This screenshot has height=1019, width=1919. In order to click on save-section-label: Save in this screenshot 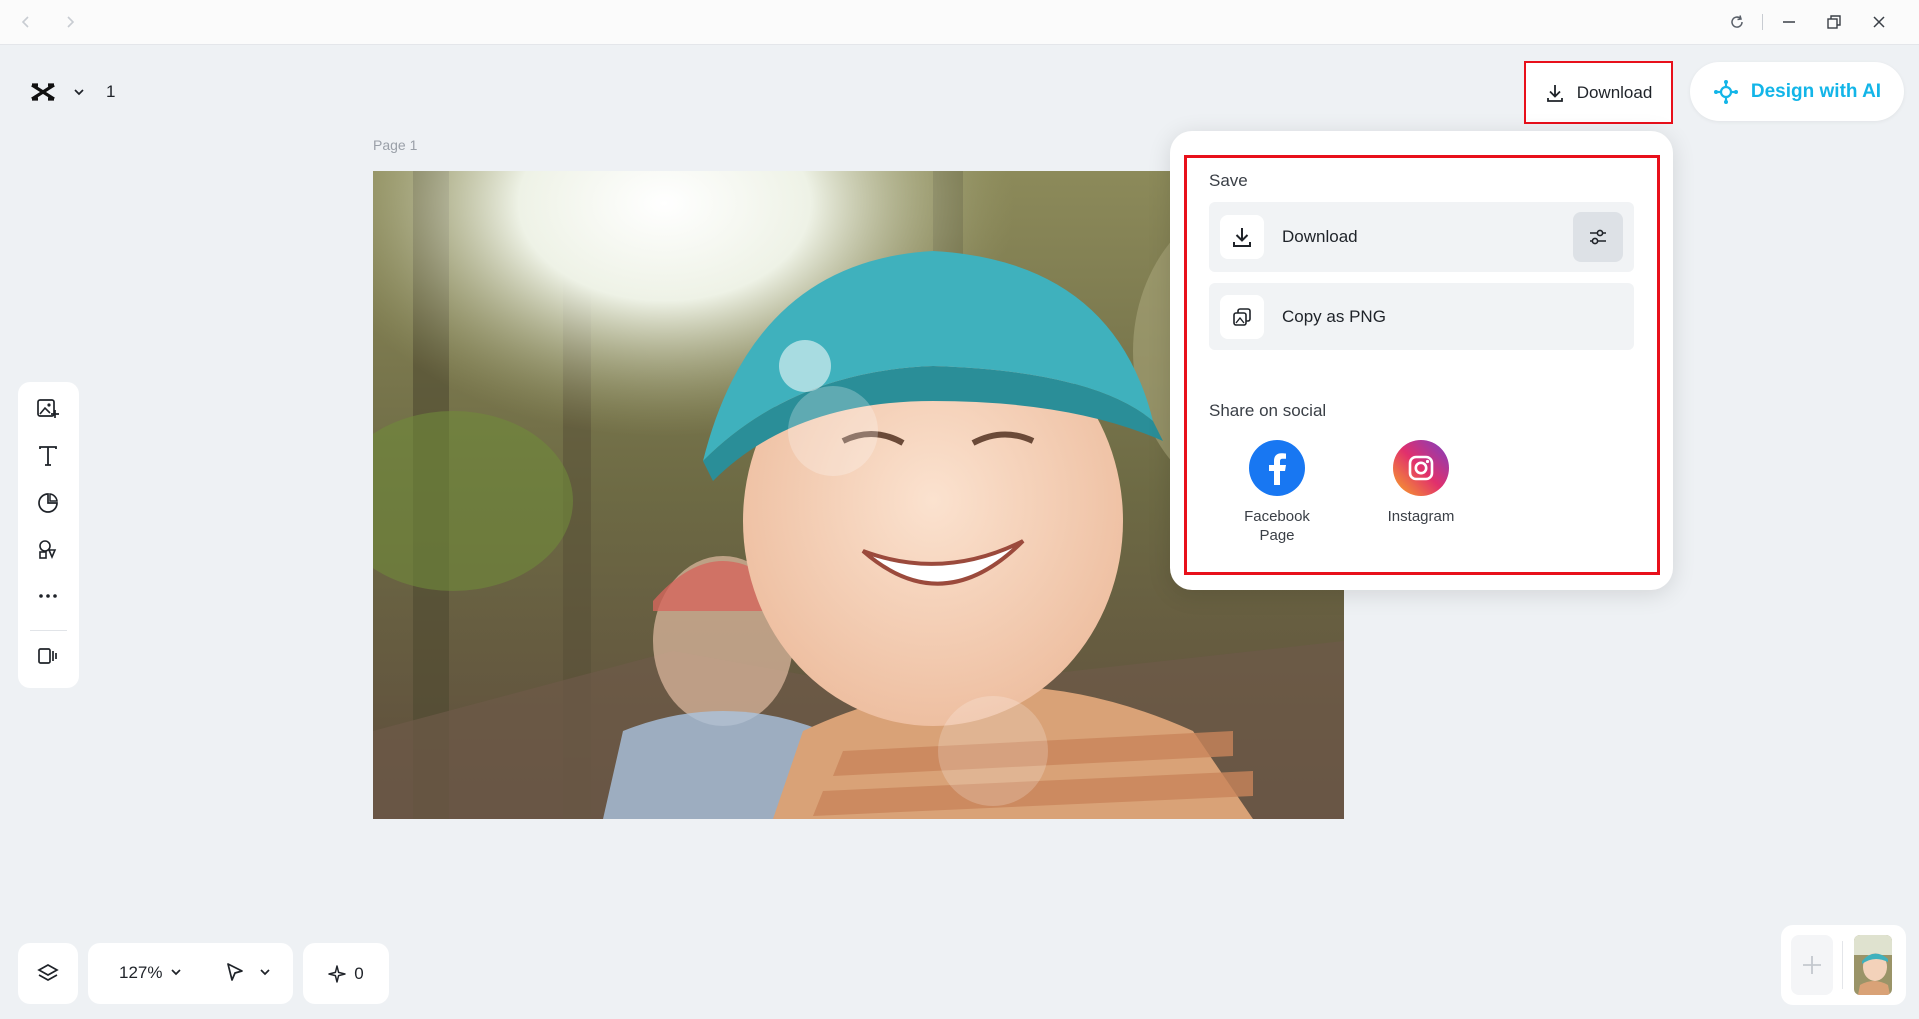, I will do `click(1228, 180)`.